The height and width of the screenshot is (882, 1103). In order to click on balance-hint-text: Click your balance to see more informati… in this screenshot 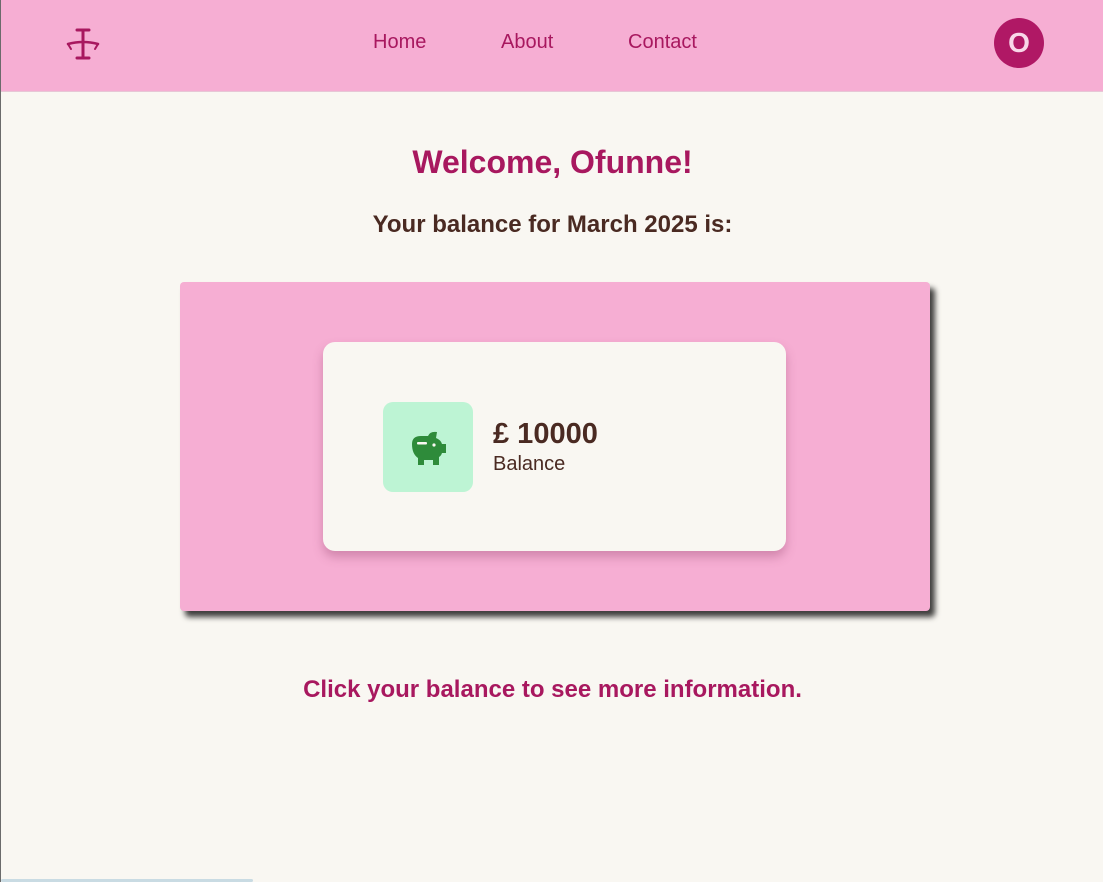, I will do `click(552, 689)`.